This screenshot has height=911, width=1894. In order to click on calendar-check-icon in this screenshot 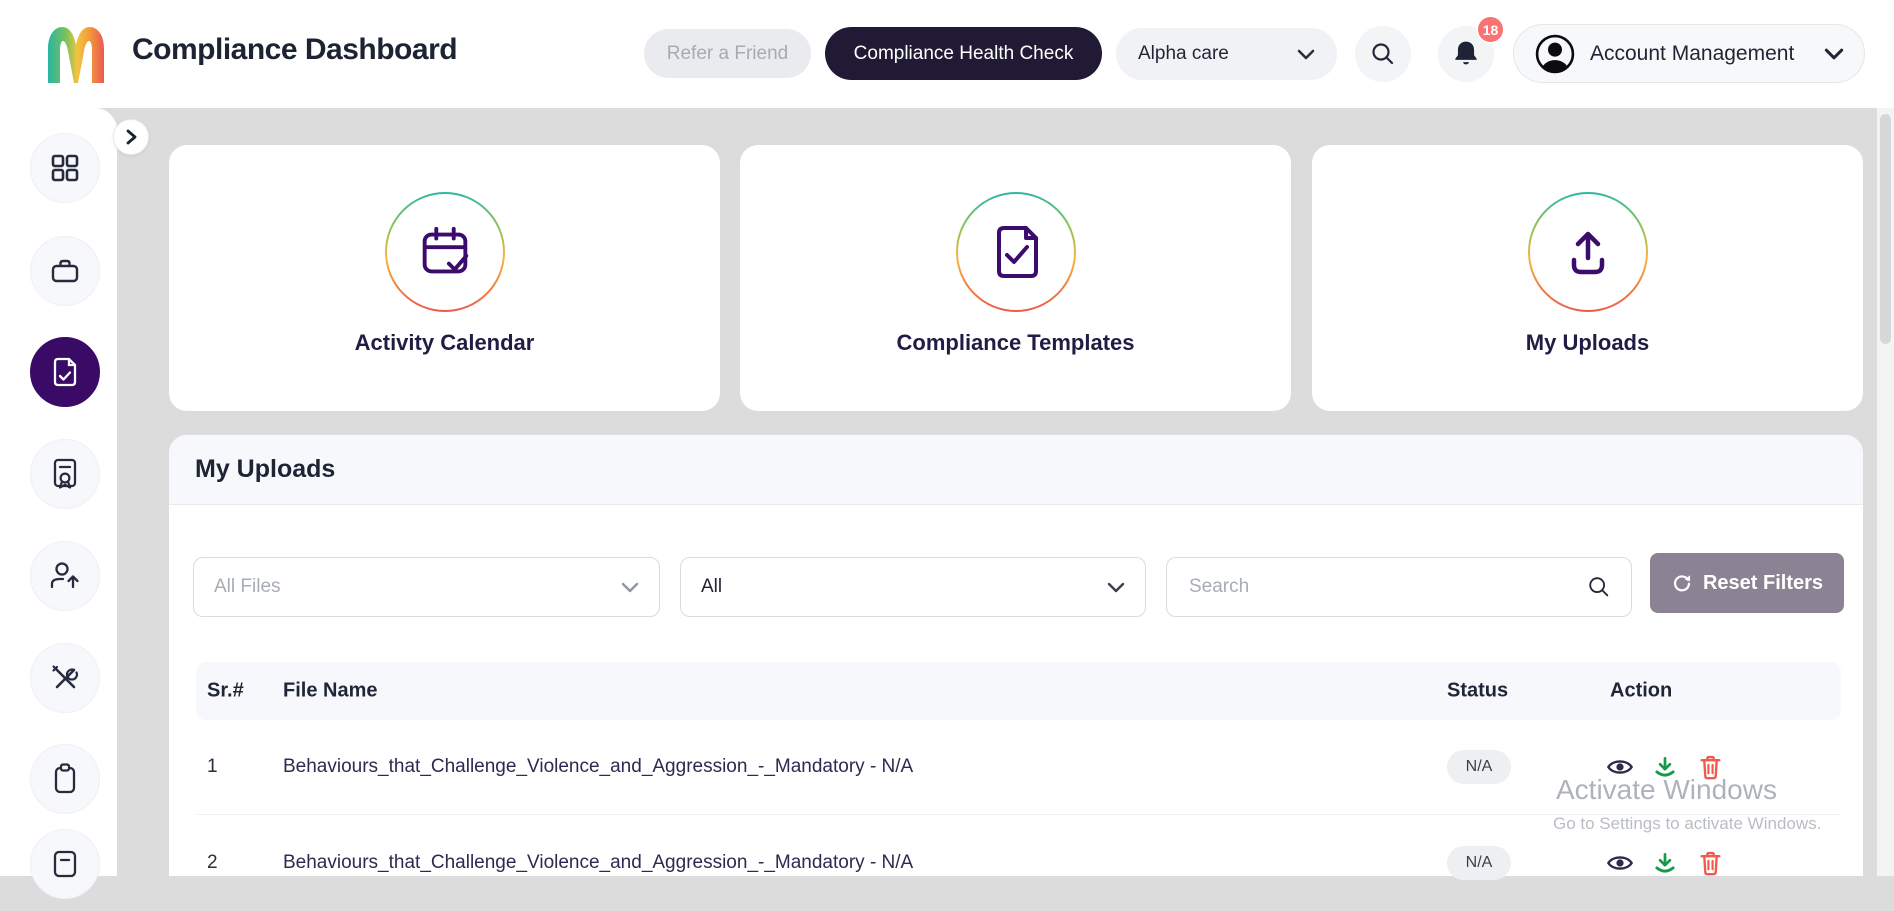, I will do `click(445, 252)`.